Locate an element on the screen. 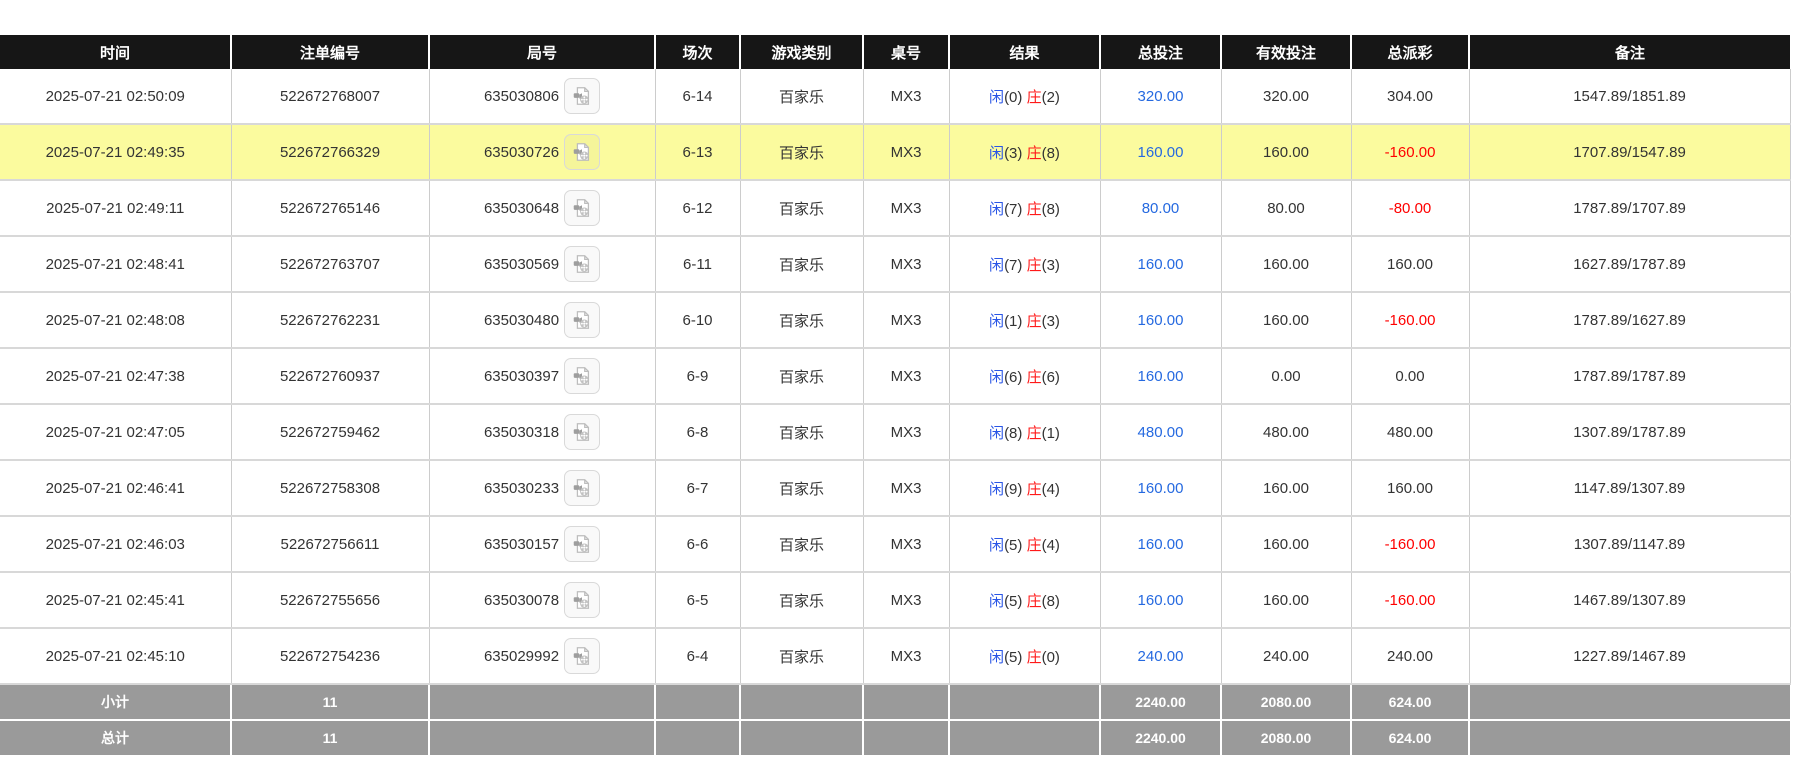  cell-remark: 1787.89/1707.89 is located at coordinates (1630, 208).